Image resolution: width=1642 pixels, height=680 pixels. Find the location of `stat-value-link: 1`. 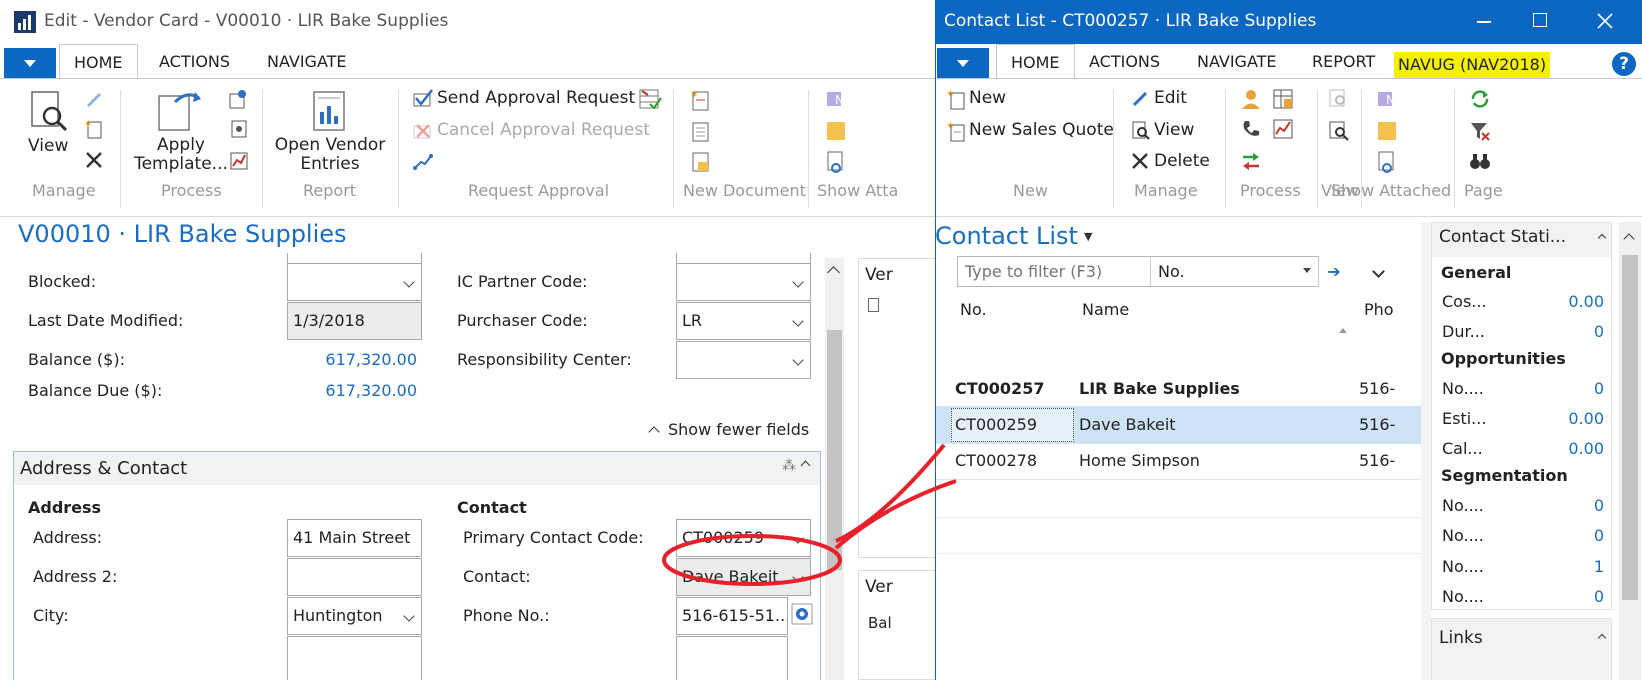

stat-value-link: 1 is located at coordinates (1568, 566).